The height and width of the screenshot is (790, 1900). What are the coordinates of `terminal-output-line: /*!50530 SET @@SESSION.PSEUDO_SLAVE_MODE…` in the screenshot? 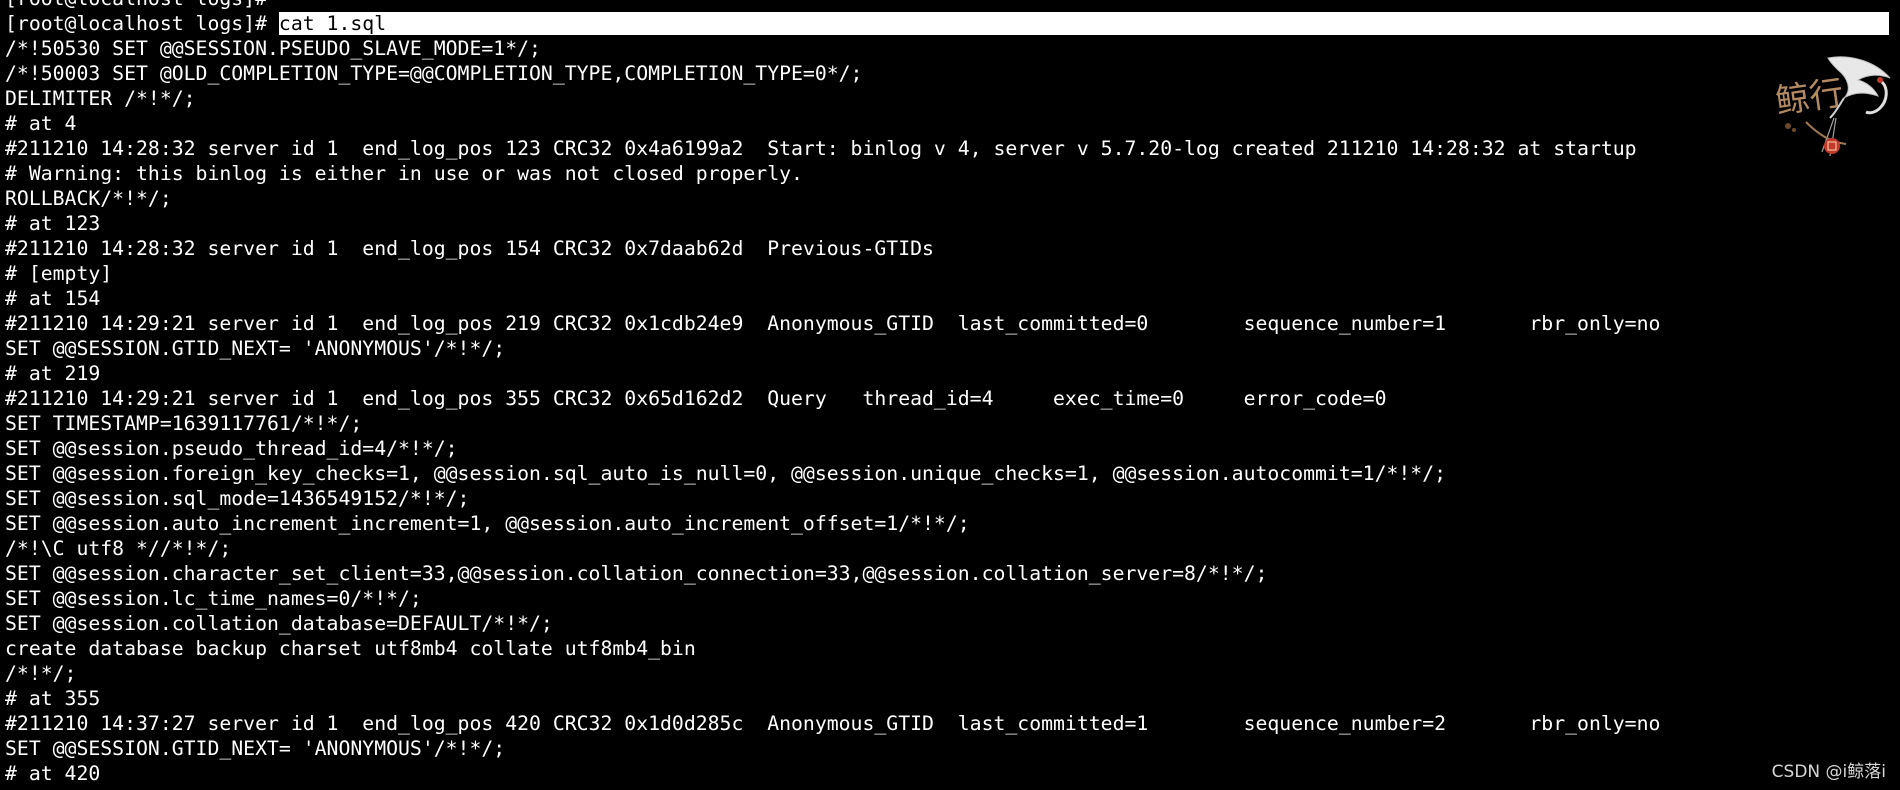 It's located at (273, 48).